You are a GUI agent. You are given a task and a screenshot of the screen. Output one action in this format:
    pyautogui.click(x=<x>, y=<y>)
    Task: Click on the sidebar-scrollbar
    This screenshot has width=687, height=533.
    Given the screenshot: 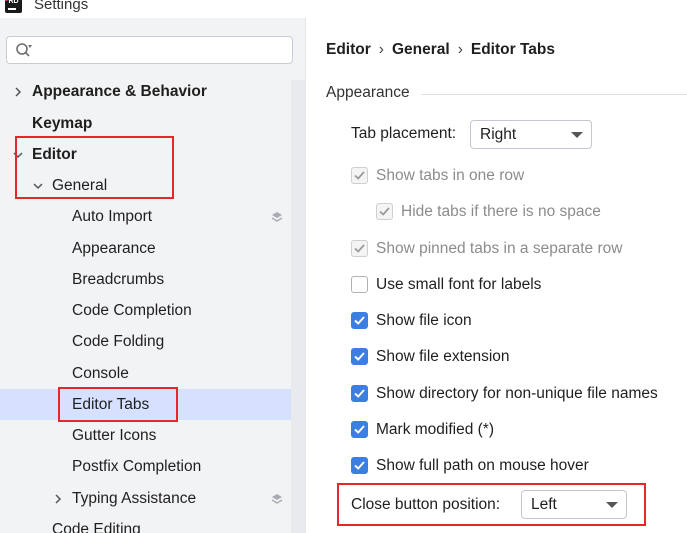 What is the action you would take?
    pyautogui.click(x=298, y=306)
    